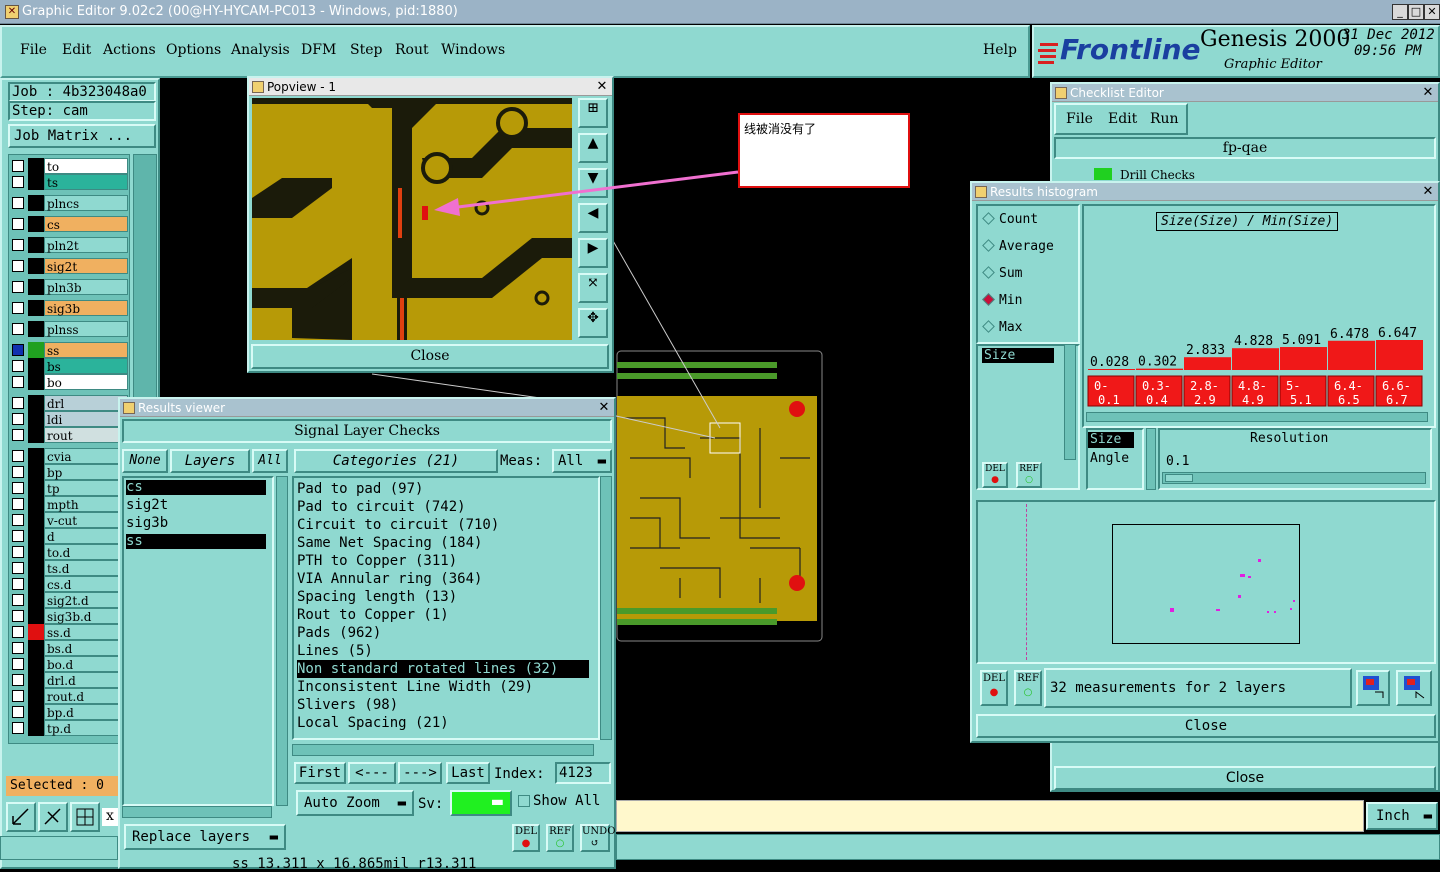  What do you see at coordinates (86, 287) in the screenshot?
I see `layer-name: pln3b` at bounding box center [86, 287].